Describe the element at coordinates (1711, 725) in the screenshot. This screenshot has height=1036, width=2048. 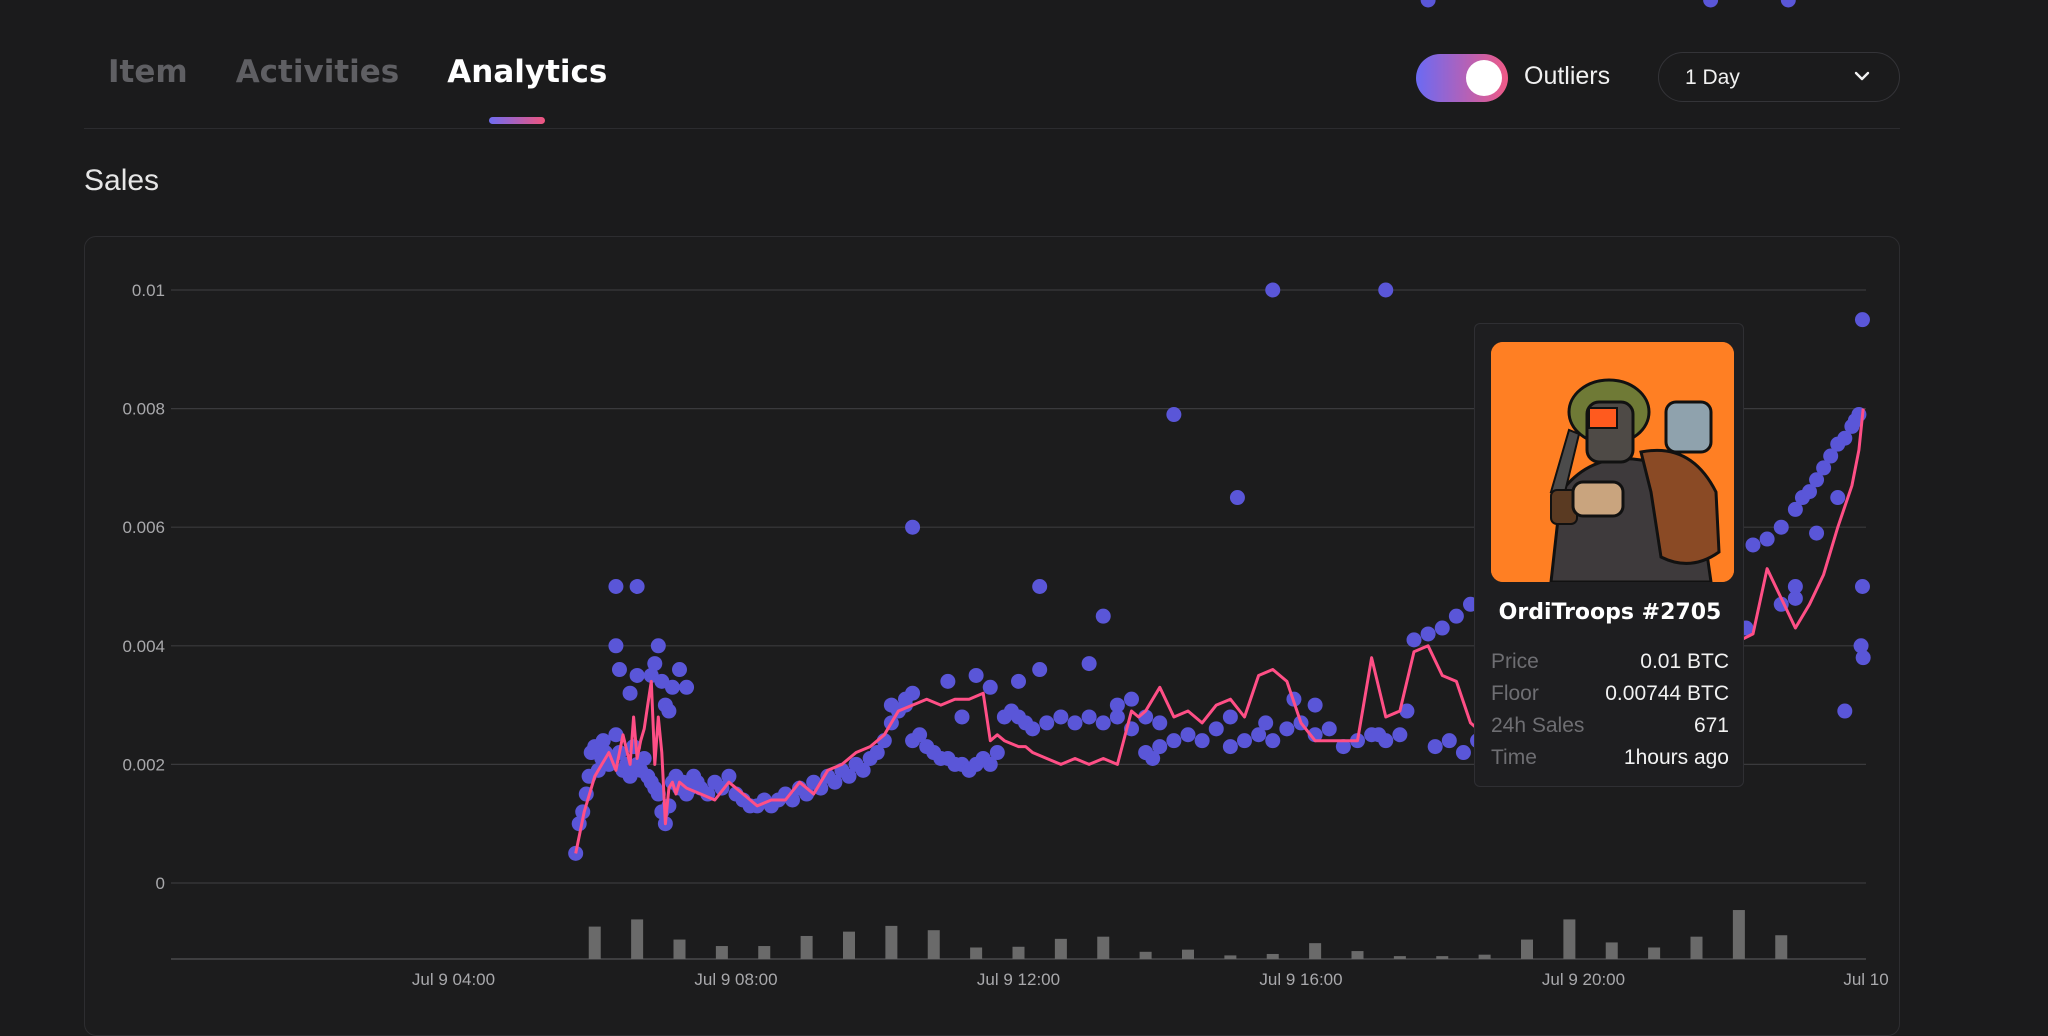
I see `tooltip-value: 671` at that location.